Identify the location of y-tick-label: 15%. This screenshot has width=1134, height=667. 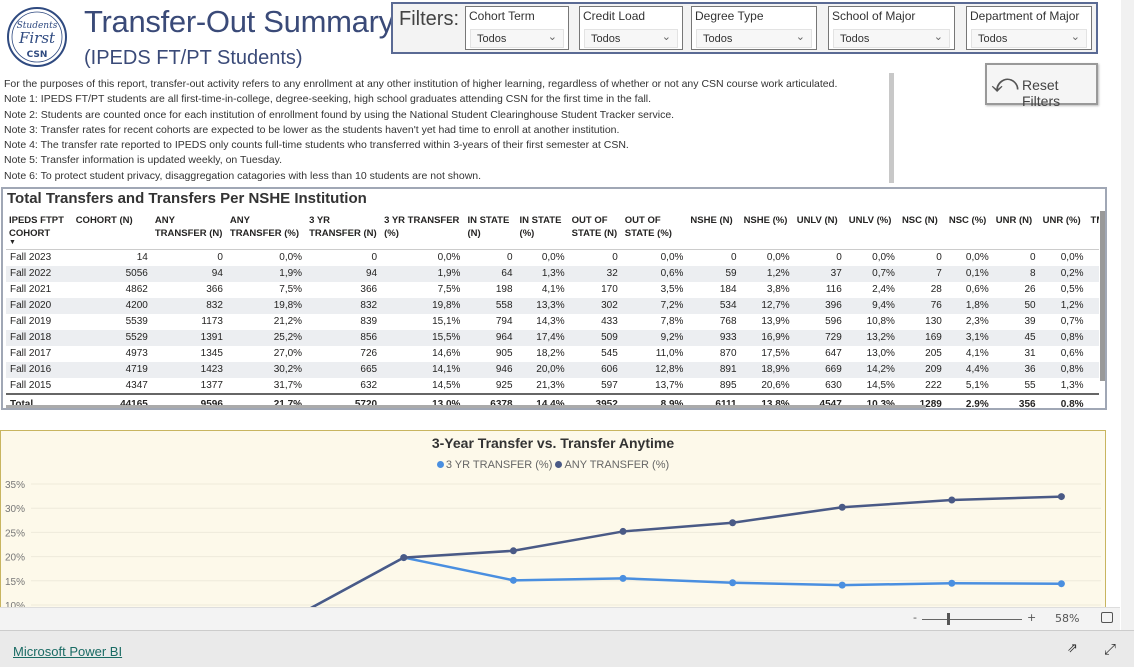
(15, 582).